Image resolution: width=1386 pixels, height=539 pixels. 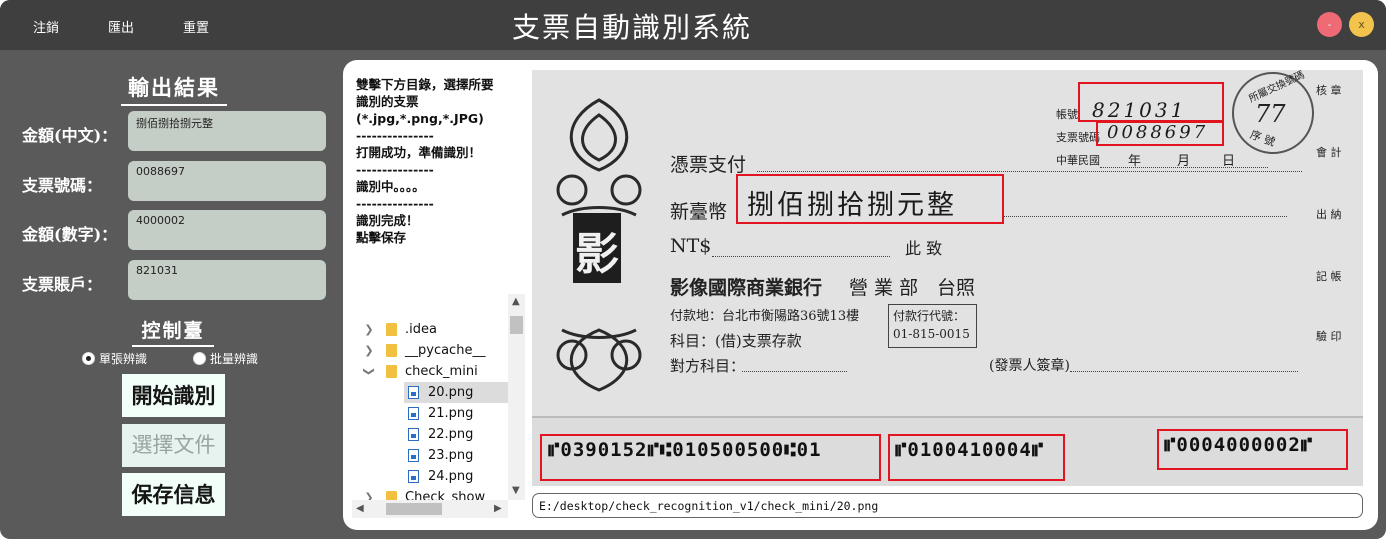 What do you see at coordinates (1135, 161) in the screenshot?
I see `date-year: 年` at bounding box center [1135, 161].